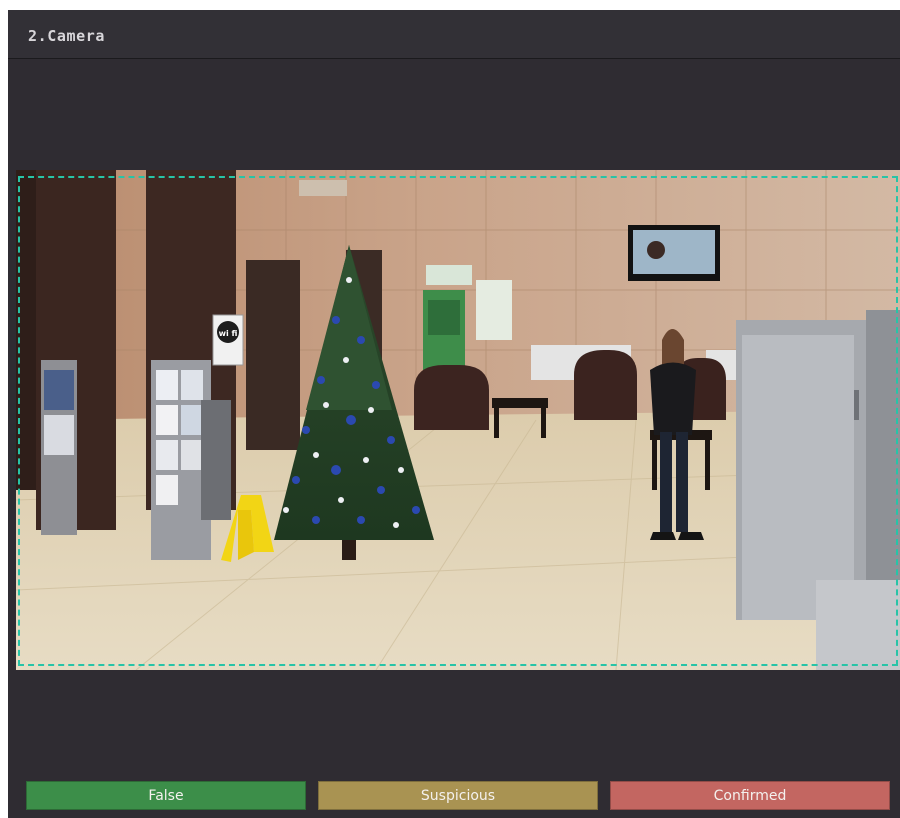 The image size is (900, 818). I want to click on camera-title: 2.Camera, so click(67, 36).